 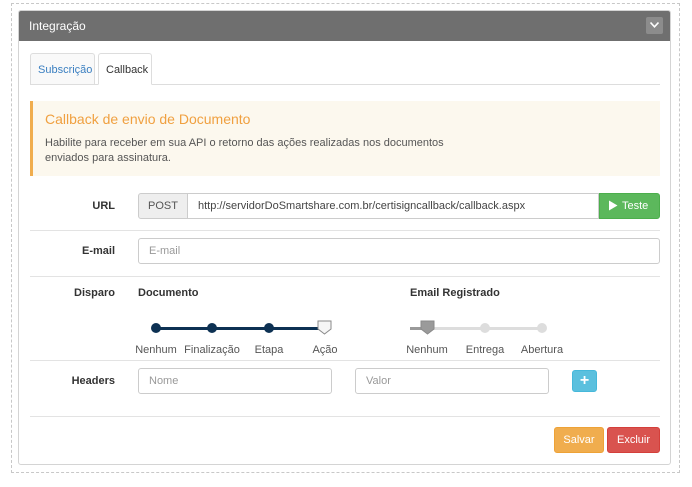 What do you see at coordinates (452, 381) in the screenshot?
I see `header-value-input: Valor` at bounding box center [452, 381].